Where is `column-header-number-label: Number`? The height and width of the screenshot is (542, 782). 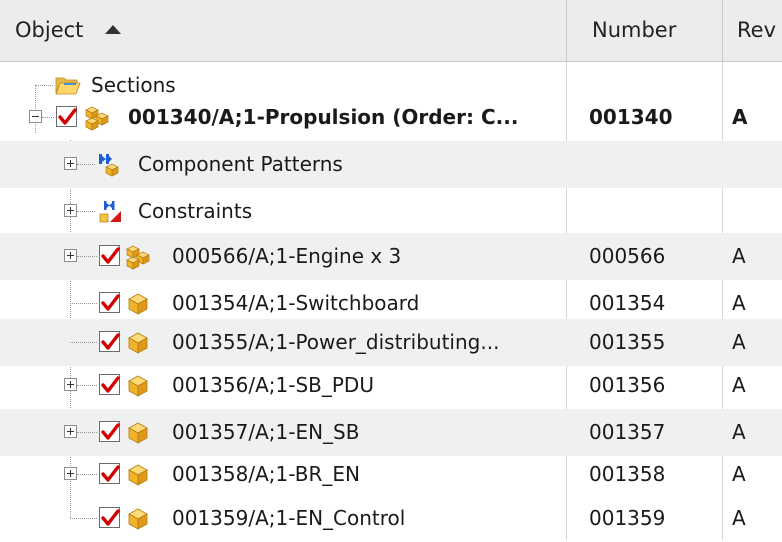 column-header-number-label: Number is located at coordinates (634, 30).